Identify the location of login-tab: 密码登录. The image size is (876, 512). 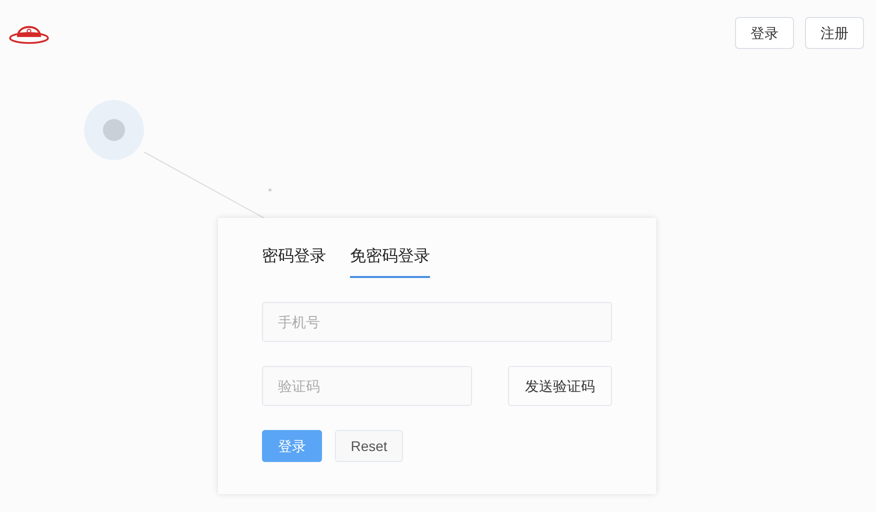
(294, 258).